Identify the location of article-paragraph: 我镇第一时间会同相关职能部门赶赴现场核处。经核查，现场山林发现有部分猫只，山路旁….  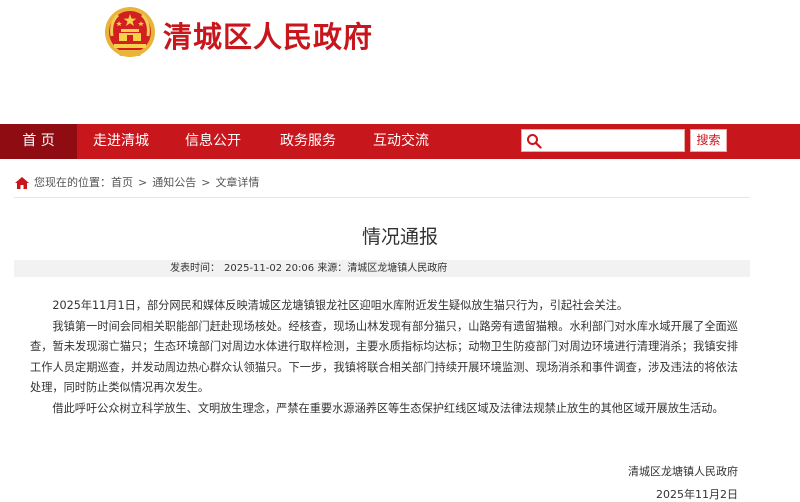
(384, 357).